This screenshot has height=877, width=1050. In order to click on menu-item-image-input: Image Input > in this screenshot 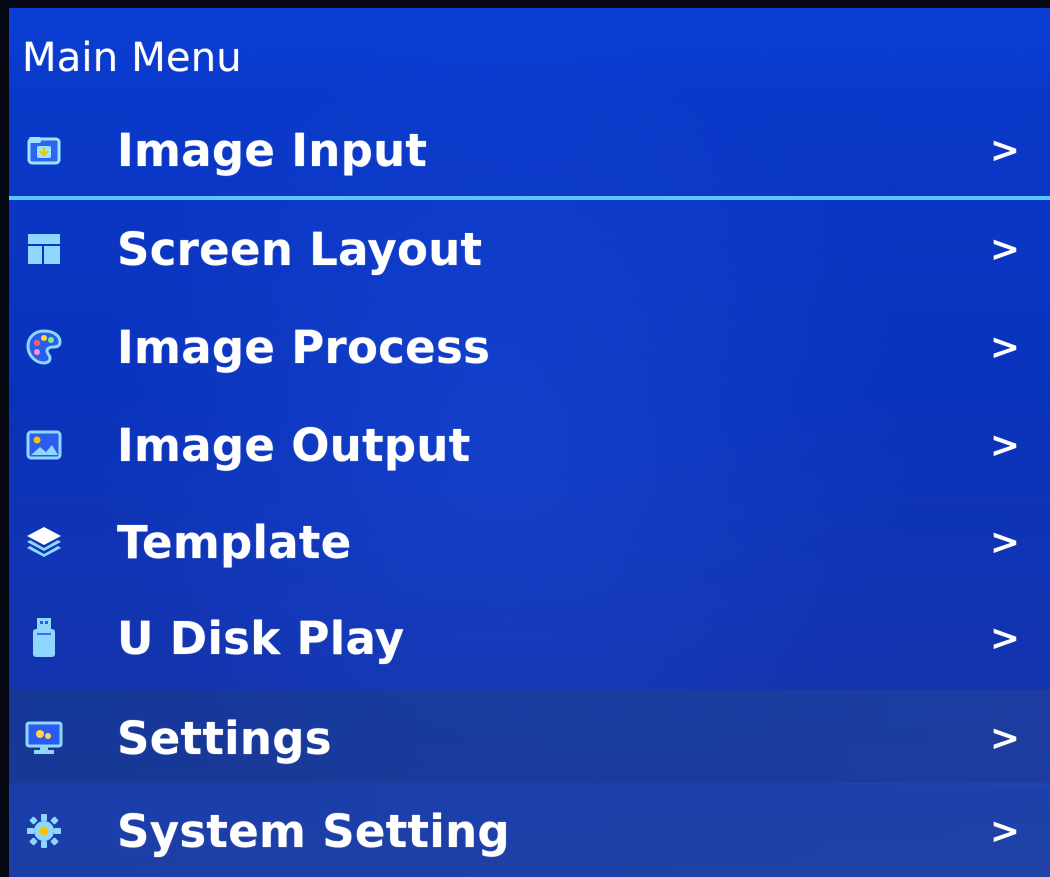, I will do `click(529, 152)`.